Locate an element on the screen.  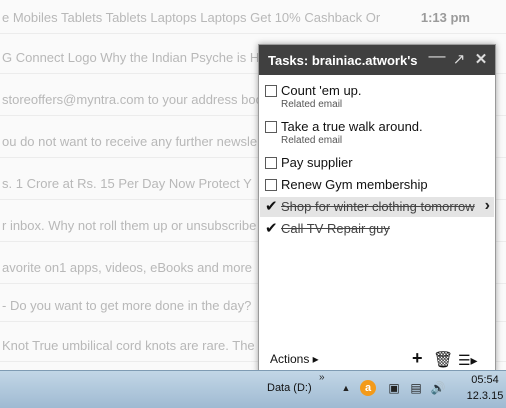
task-title: Shop for winter clothing tomorrow is located at coordinates (378, 206).